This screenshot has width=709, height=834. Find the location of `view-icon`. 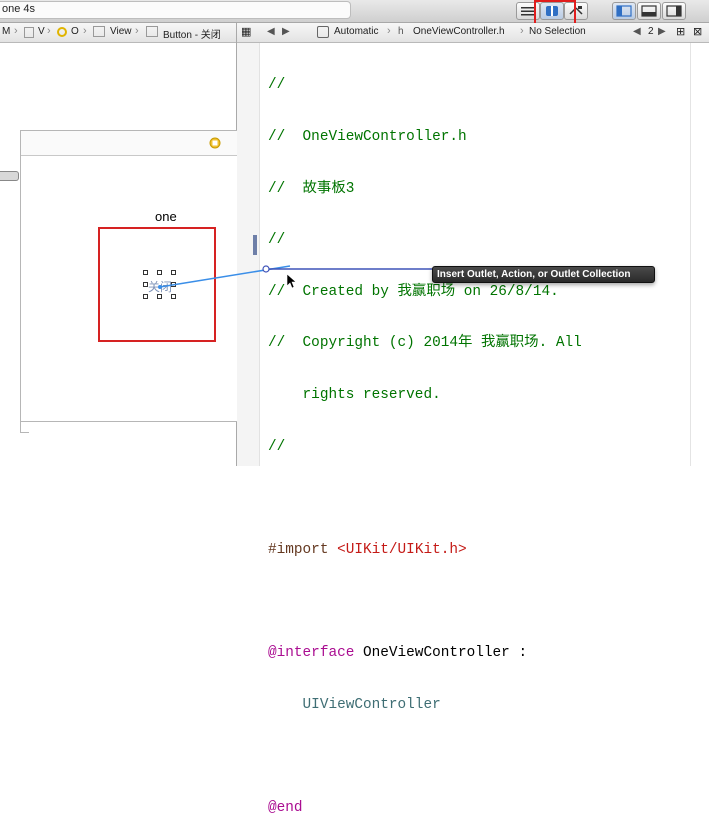

view-icon is located at coordinates (99, 31).